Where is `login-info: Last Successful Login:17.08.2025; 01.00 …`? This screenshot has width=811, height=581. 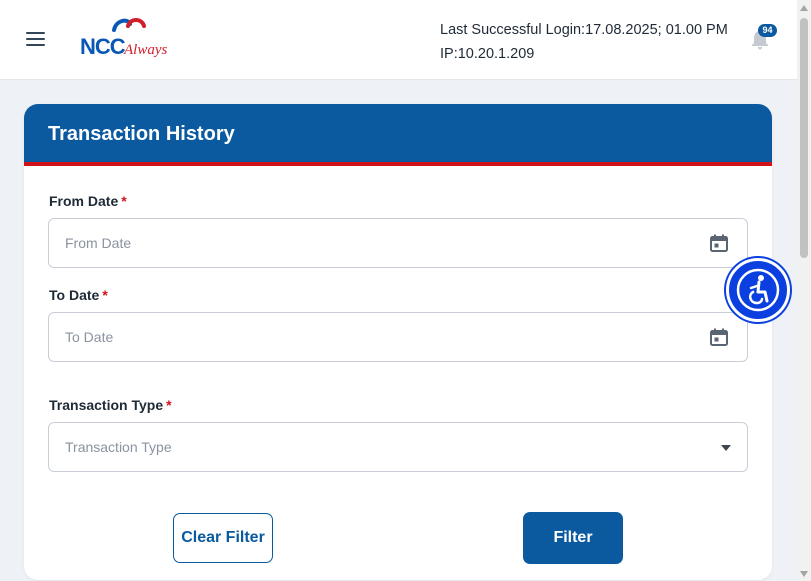
login-info: Last Successful Login:17.08.2025; 01.00 … is located at coordinates (584, 42).